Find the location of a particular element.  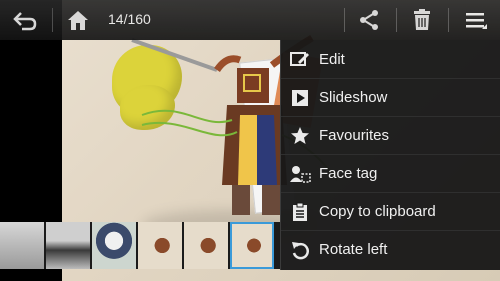

share-icon is located at coordinates (369, 20).